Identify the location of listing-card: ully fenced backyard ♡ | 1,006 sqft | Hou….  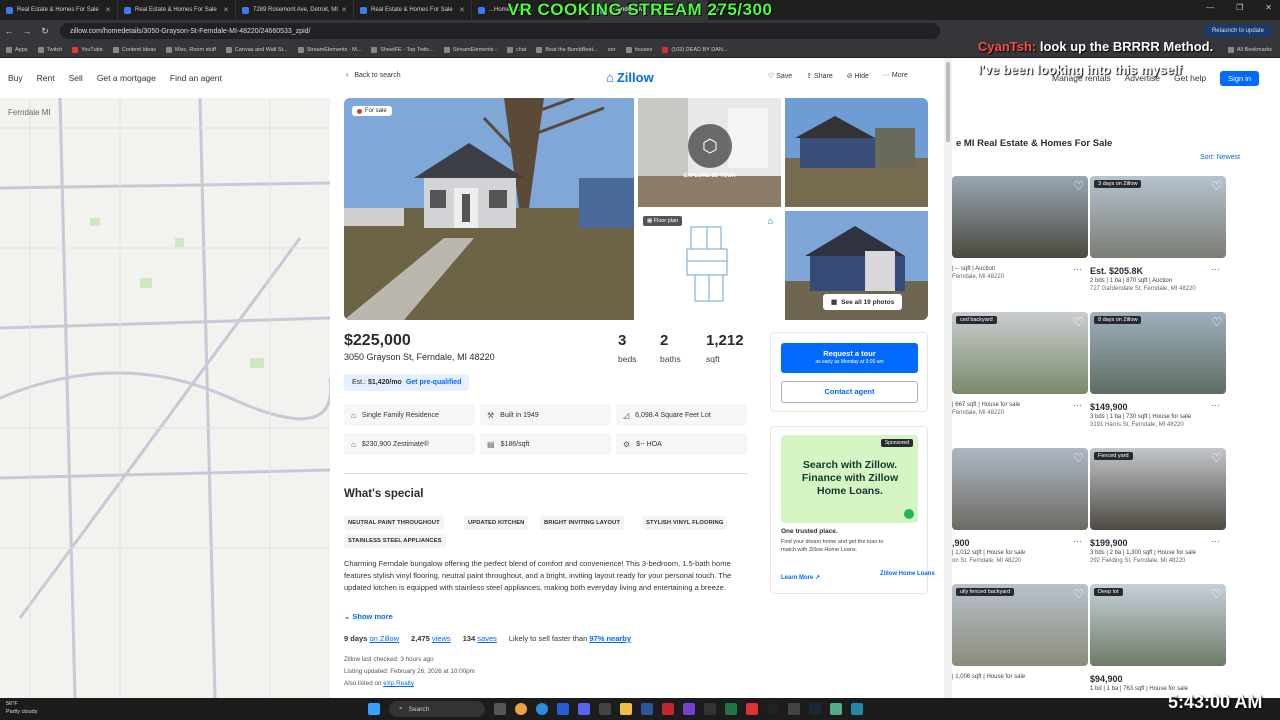
(1020, 649).